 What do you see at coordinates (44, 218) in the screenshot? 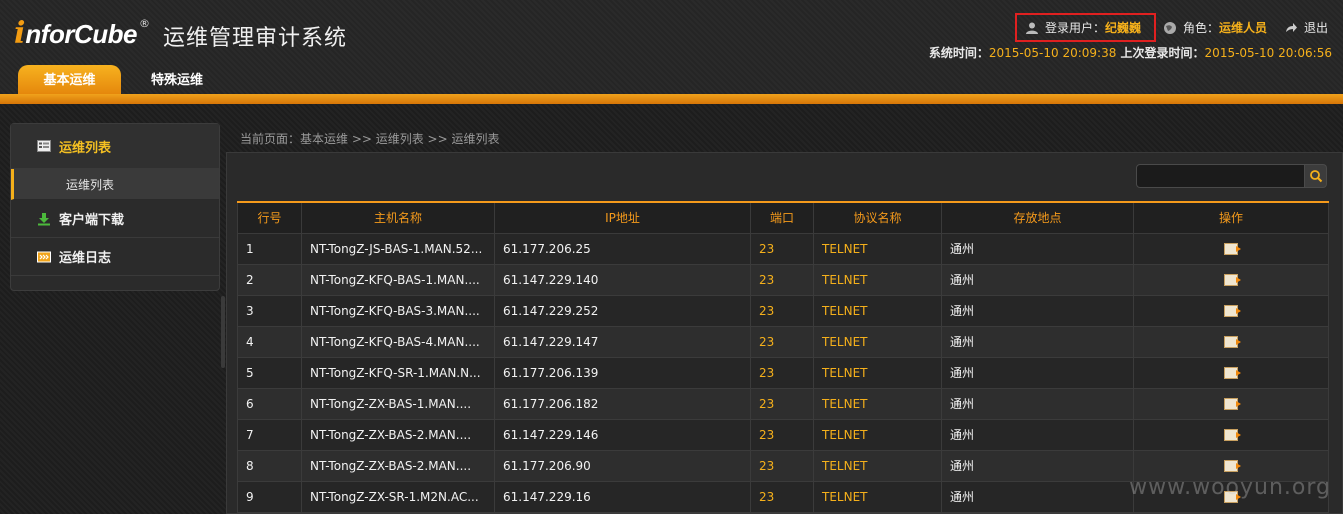
I see `download-icon` at bounding box center [44, 218].